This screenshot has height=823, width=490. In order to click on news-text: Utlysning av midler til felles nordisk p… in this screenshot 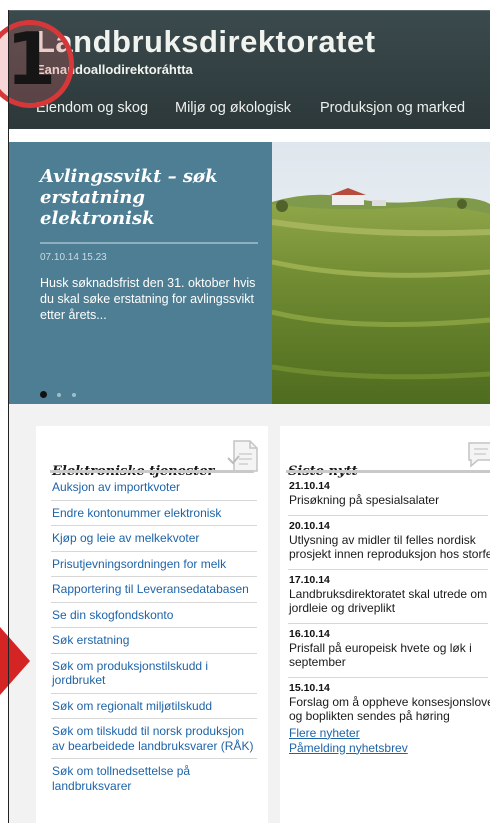, I will do `click(389, 547)`.